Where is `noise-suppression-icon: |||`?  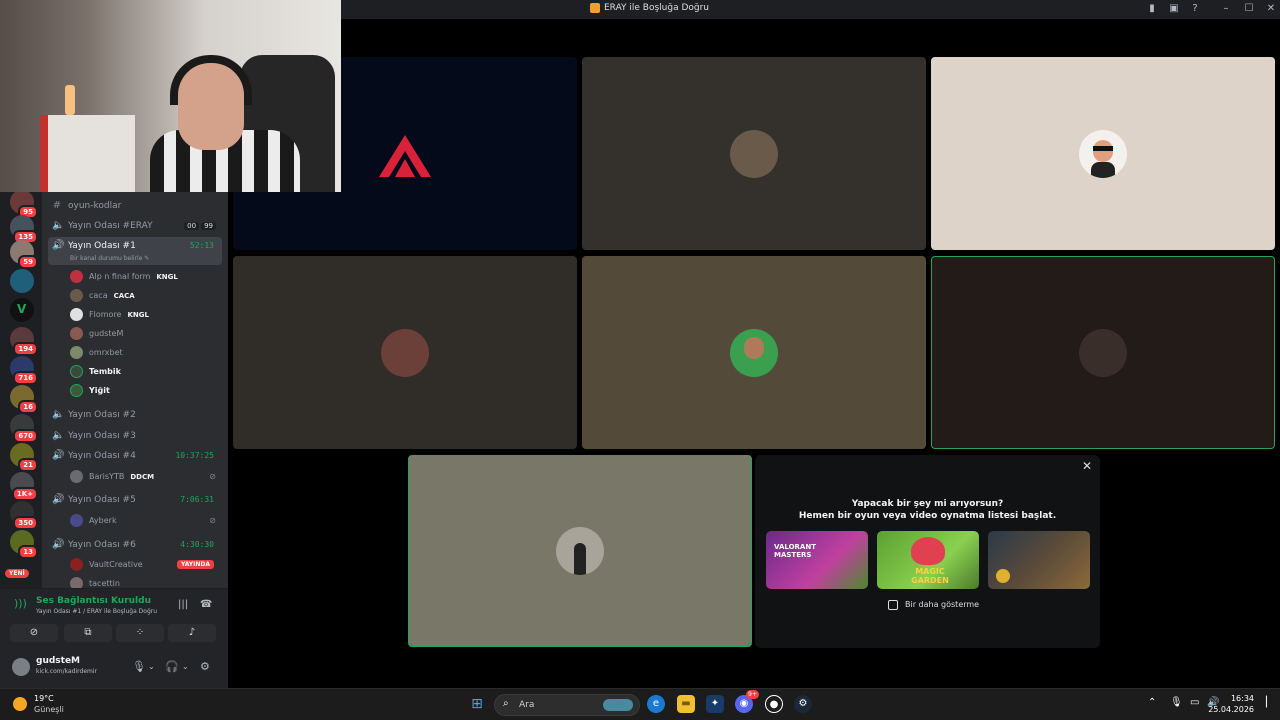
noise-suppression-icon: ||| is located at coordinates (183, 604).